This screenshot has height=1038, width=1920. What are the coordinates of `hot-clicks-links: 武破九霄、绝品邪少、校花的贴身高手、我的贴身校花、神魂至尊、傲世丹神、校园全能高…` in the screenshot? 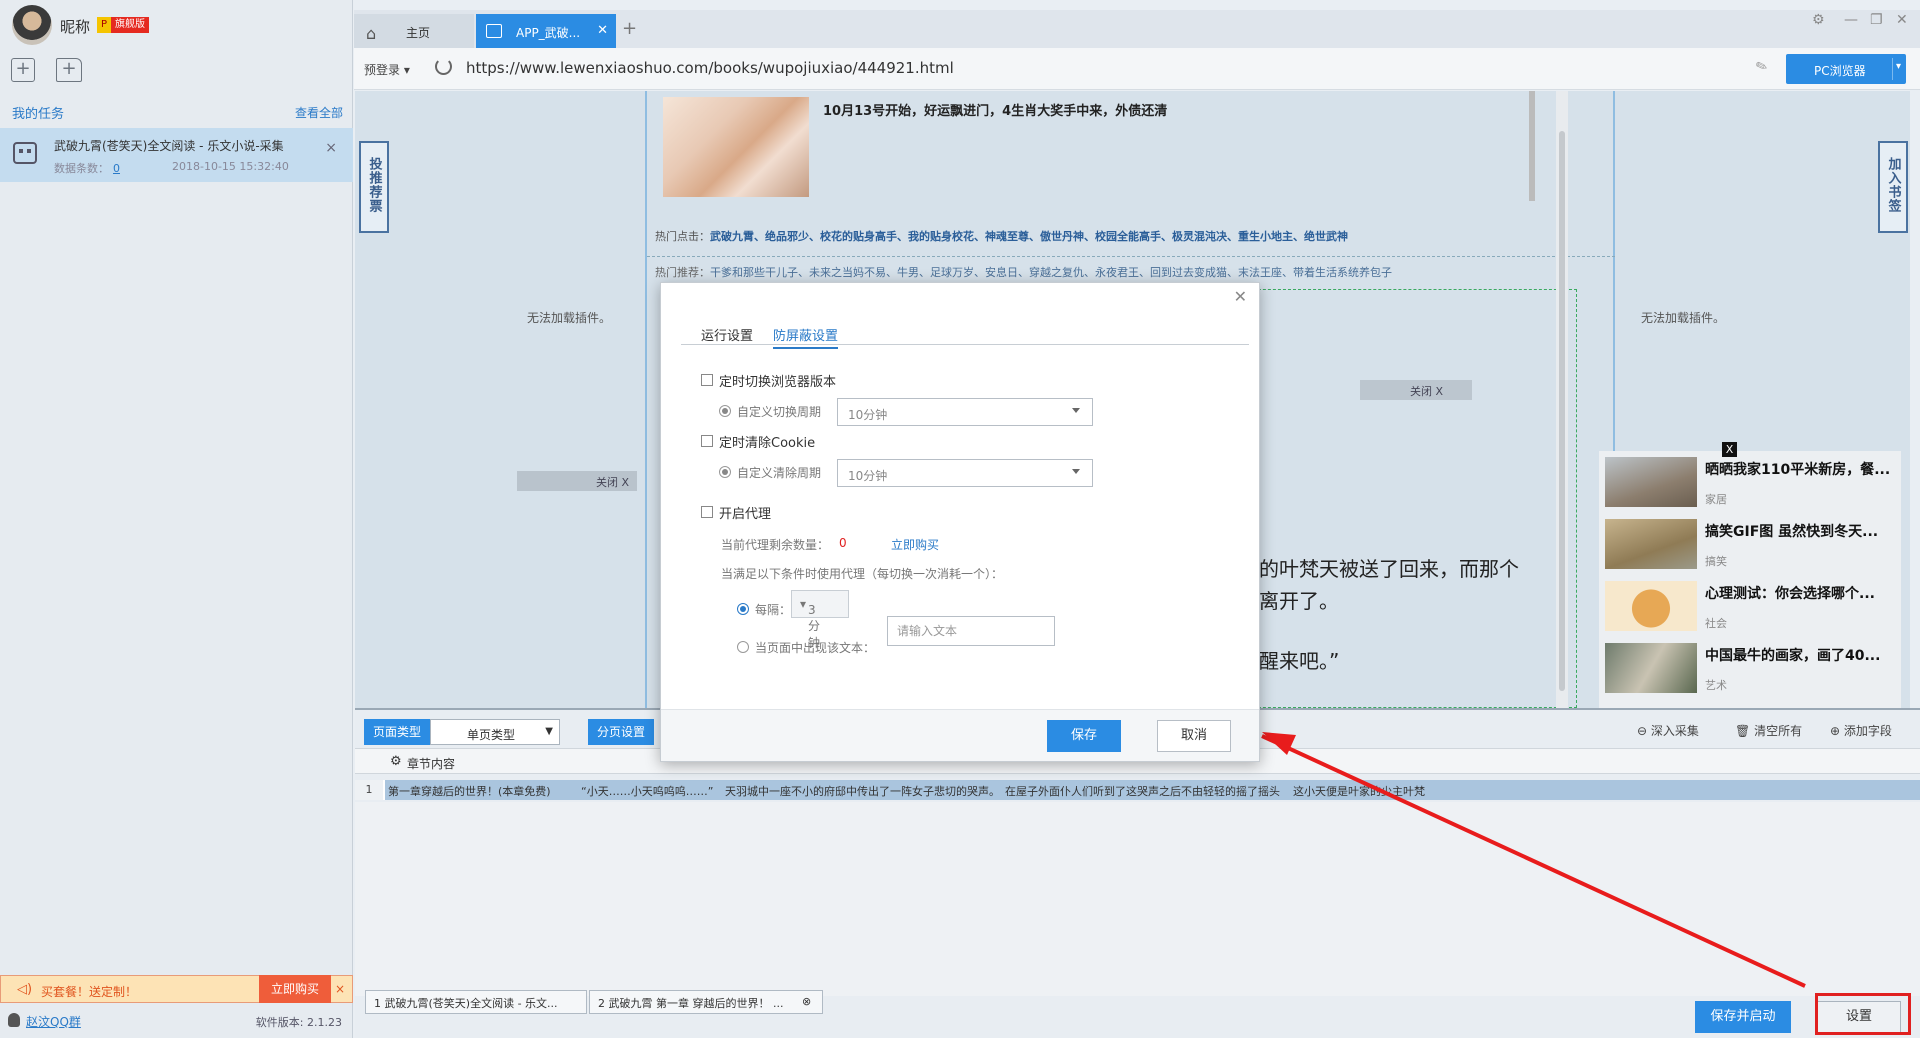 It's located at (1029, 236).